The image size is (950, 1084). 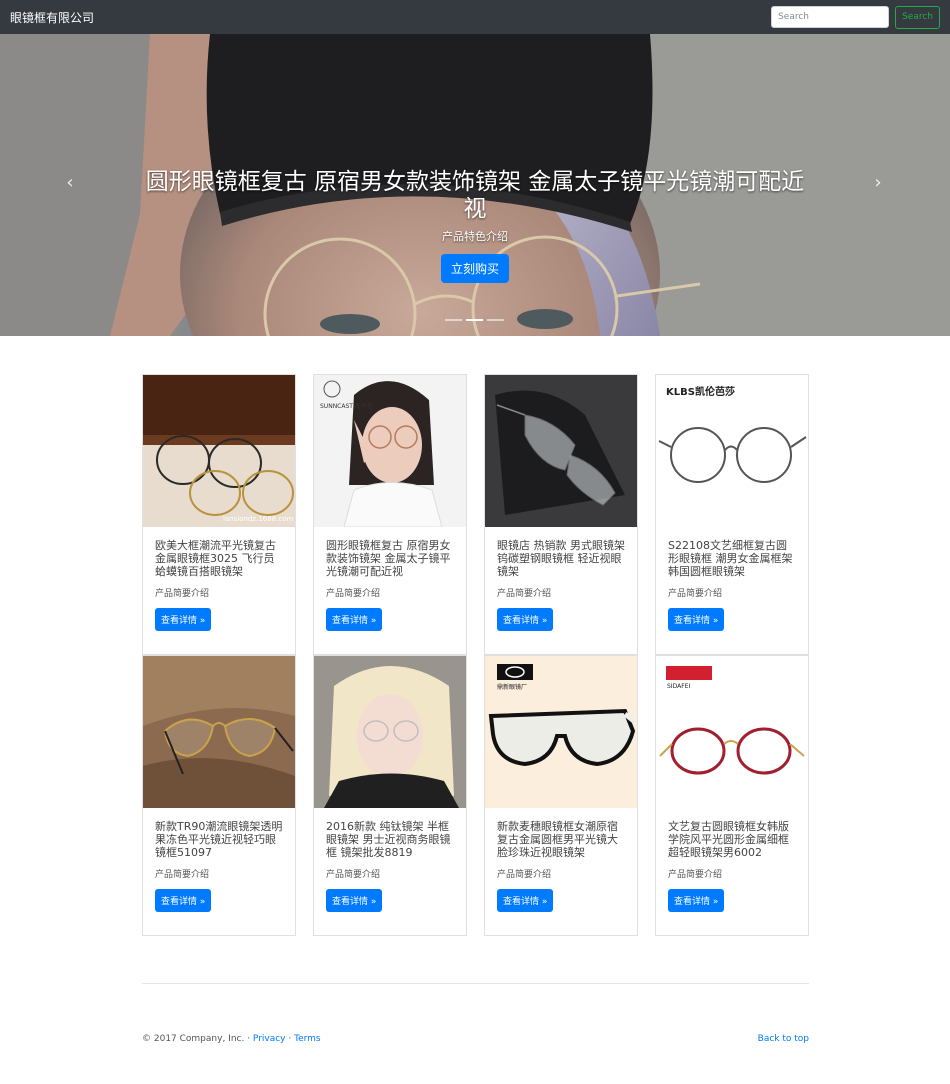 What do you see at coordinates (730, 558) in the screenshot?
I see `product-title: S22108文艺细框复古圆形眼镜框 潮男女金属框架 韩国圆框眼镜架` at bounding box center [730, 558].